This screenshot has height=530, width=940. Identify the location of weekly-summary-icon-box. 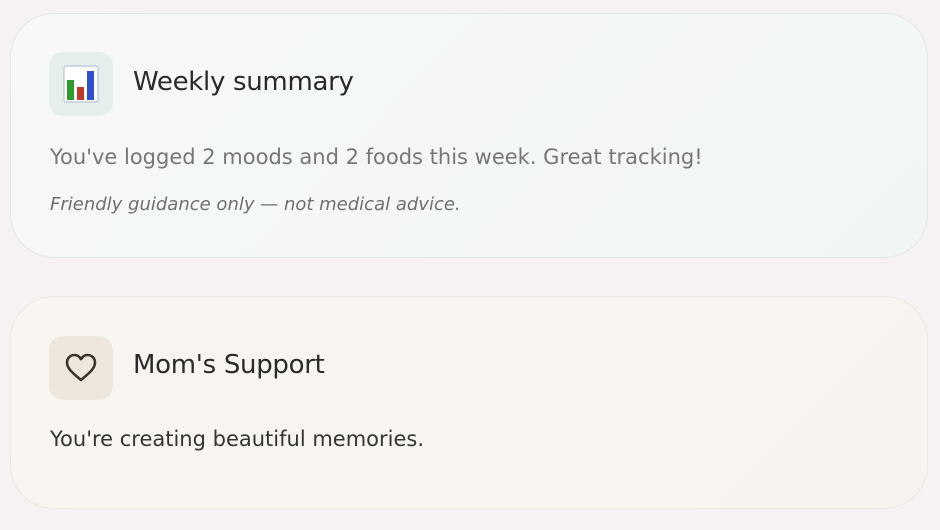
(81, 84).